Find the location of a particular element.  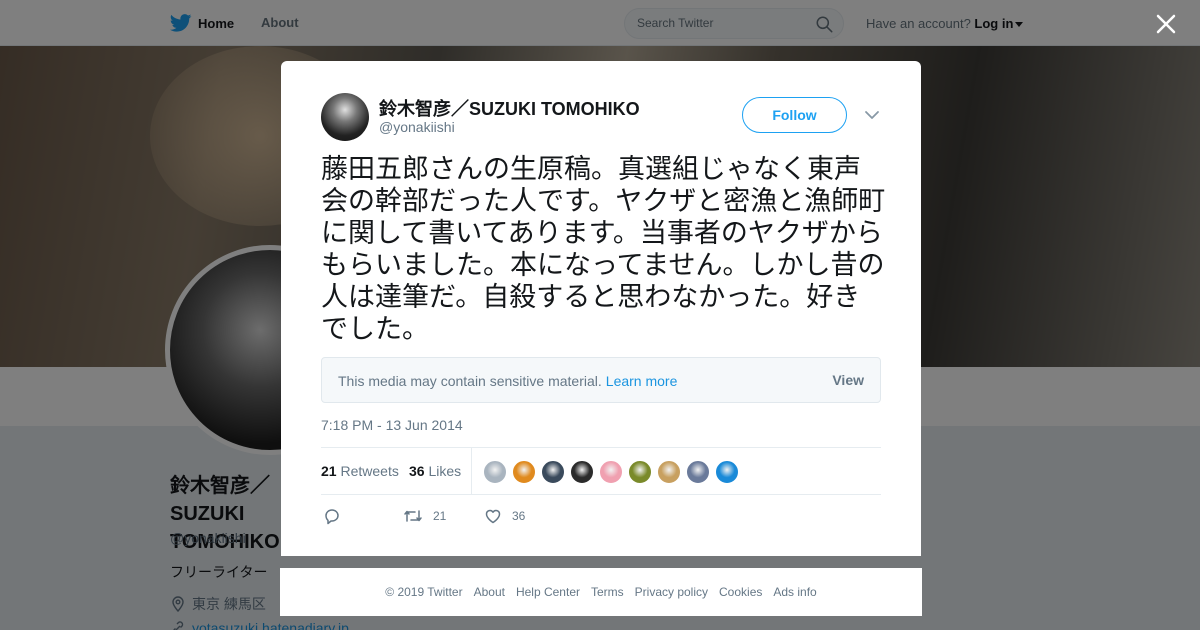

retweet-icon is located at coordinates (413, 516).